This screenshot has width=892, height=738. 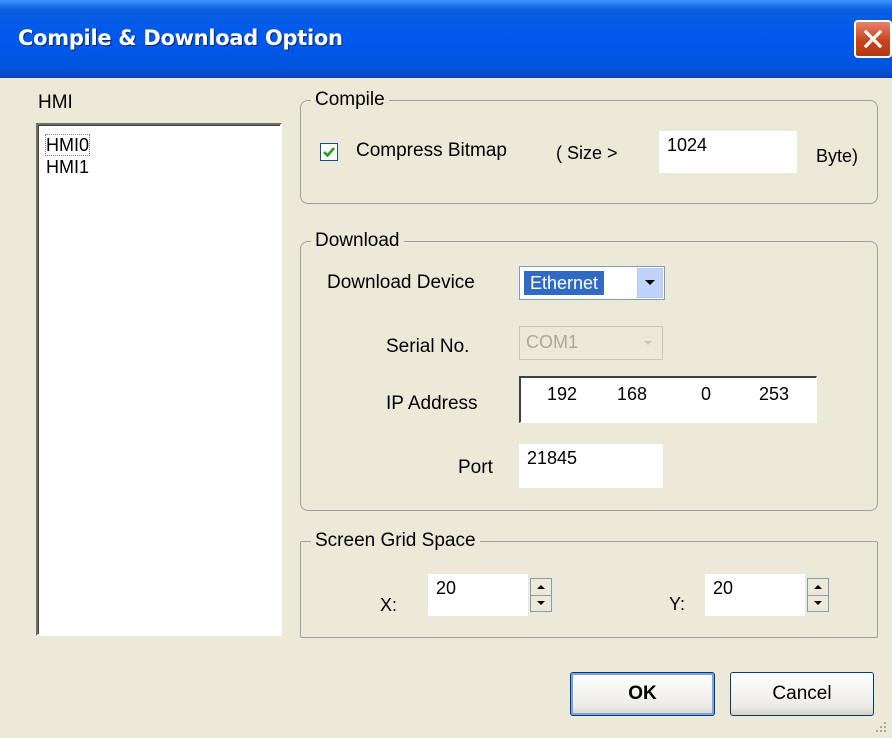 What do you see at coordinates (475, 467) in the screenshot?
I see `port-label: Port` at bounding box center [475, 467].